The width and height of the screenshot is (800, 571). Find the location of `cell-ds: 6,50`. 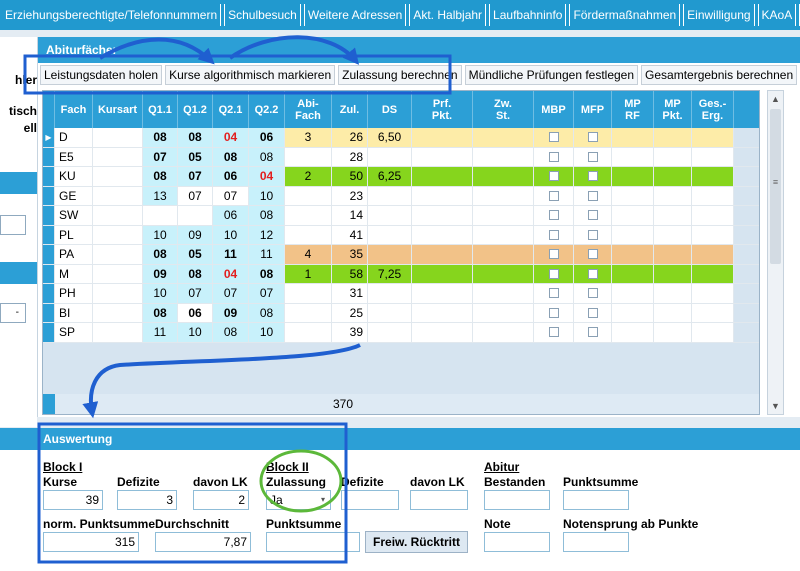

cell-ds: 6,50 is located at coordinates (390, 137).